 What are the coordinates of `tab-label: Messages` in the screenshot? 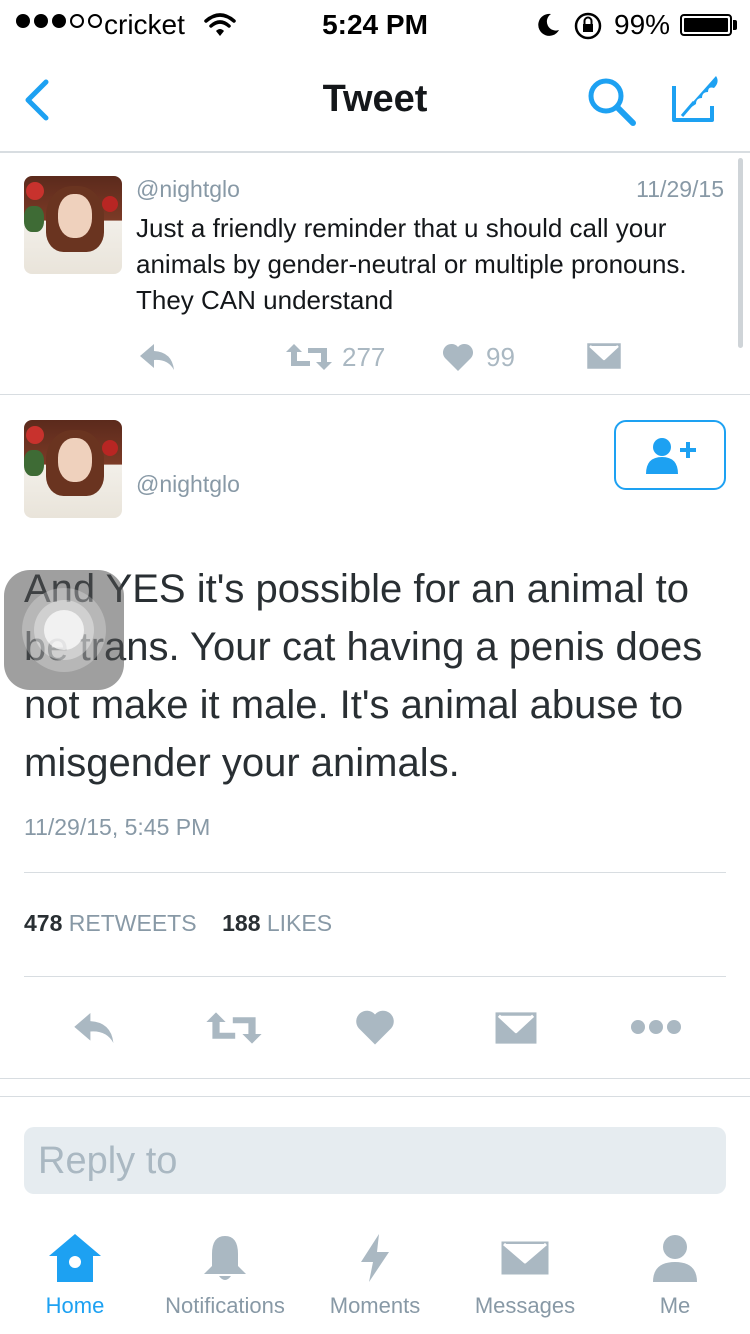 It's located at (525, 1305).